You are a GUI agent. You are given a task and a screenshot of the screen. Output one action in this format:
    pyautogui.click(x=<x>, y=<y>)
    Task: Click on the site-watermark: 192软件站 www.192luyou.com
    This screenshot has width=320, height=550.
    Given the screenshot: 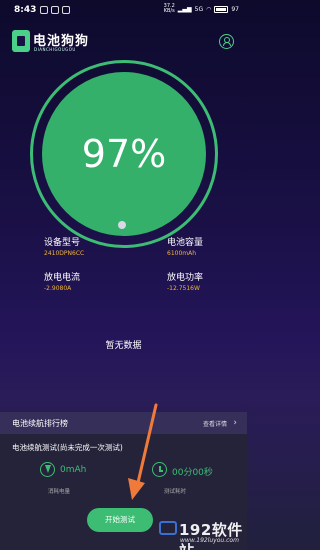 What is the action you would take?
    pyautogui.click(x=197, y=534)
    